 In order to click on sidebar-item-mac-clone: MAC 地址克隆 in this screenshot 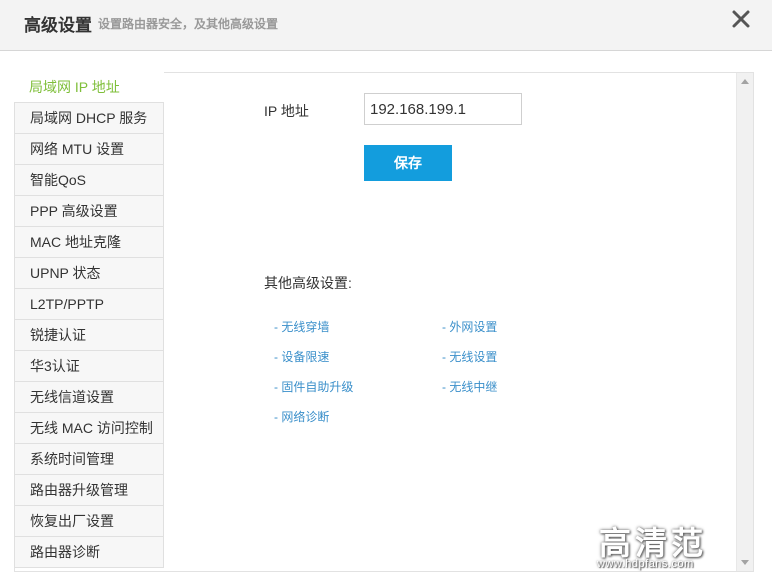, I will do `click(89, 242)`.